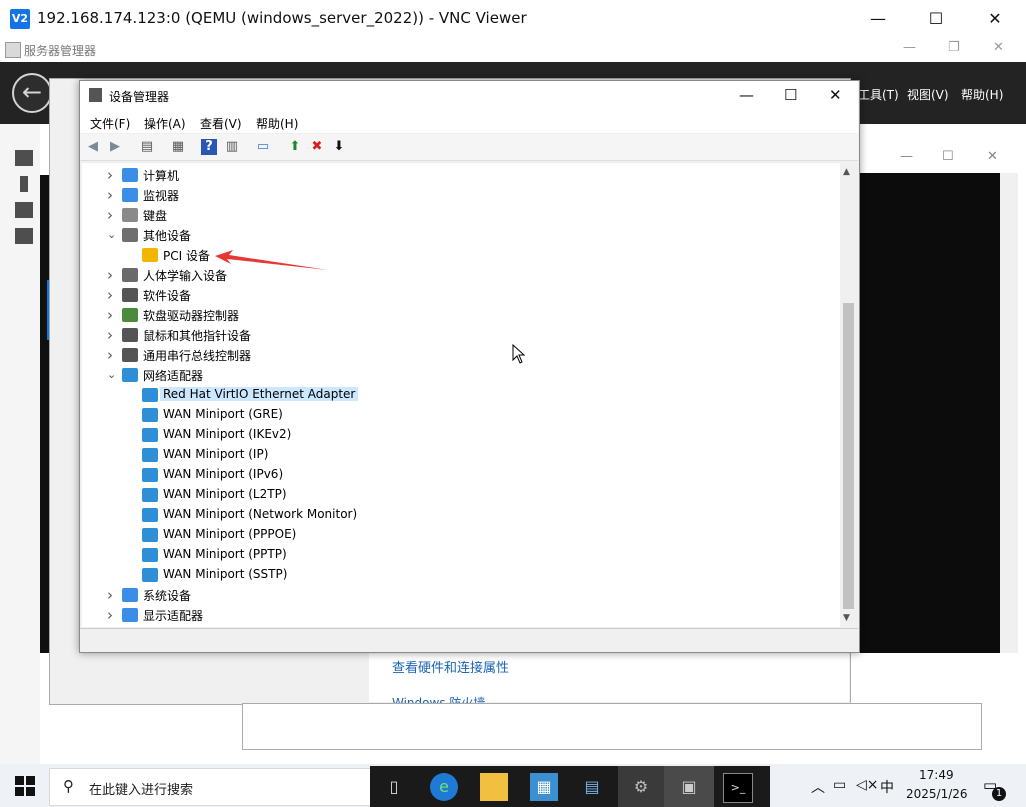 This screenshot has width=1026, height=807. I want to click on local-server-icon, so click(24, 184).